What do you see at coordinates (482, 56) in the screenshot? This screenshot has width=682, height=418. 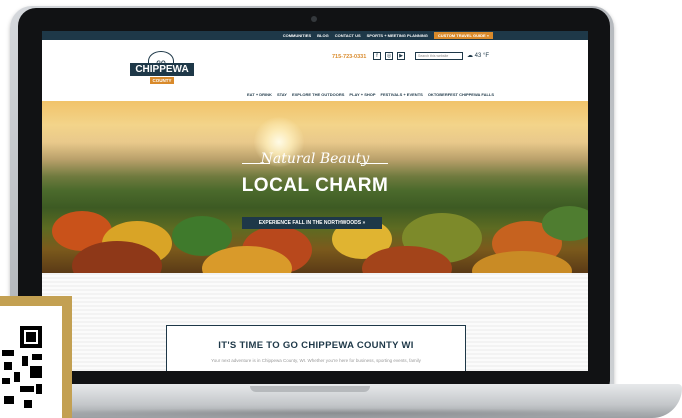 I see `weather-temp: 43 °F` at bounding box center [482, 56].